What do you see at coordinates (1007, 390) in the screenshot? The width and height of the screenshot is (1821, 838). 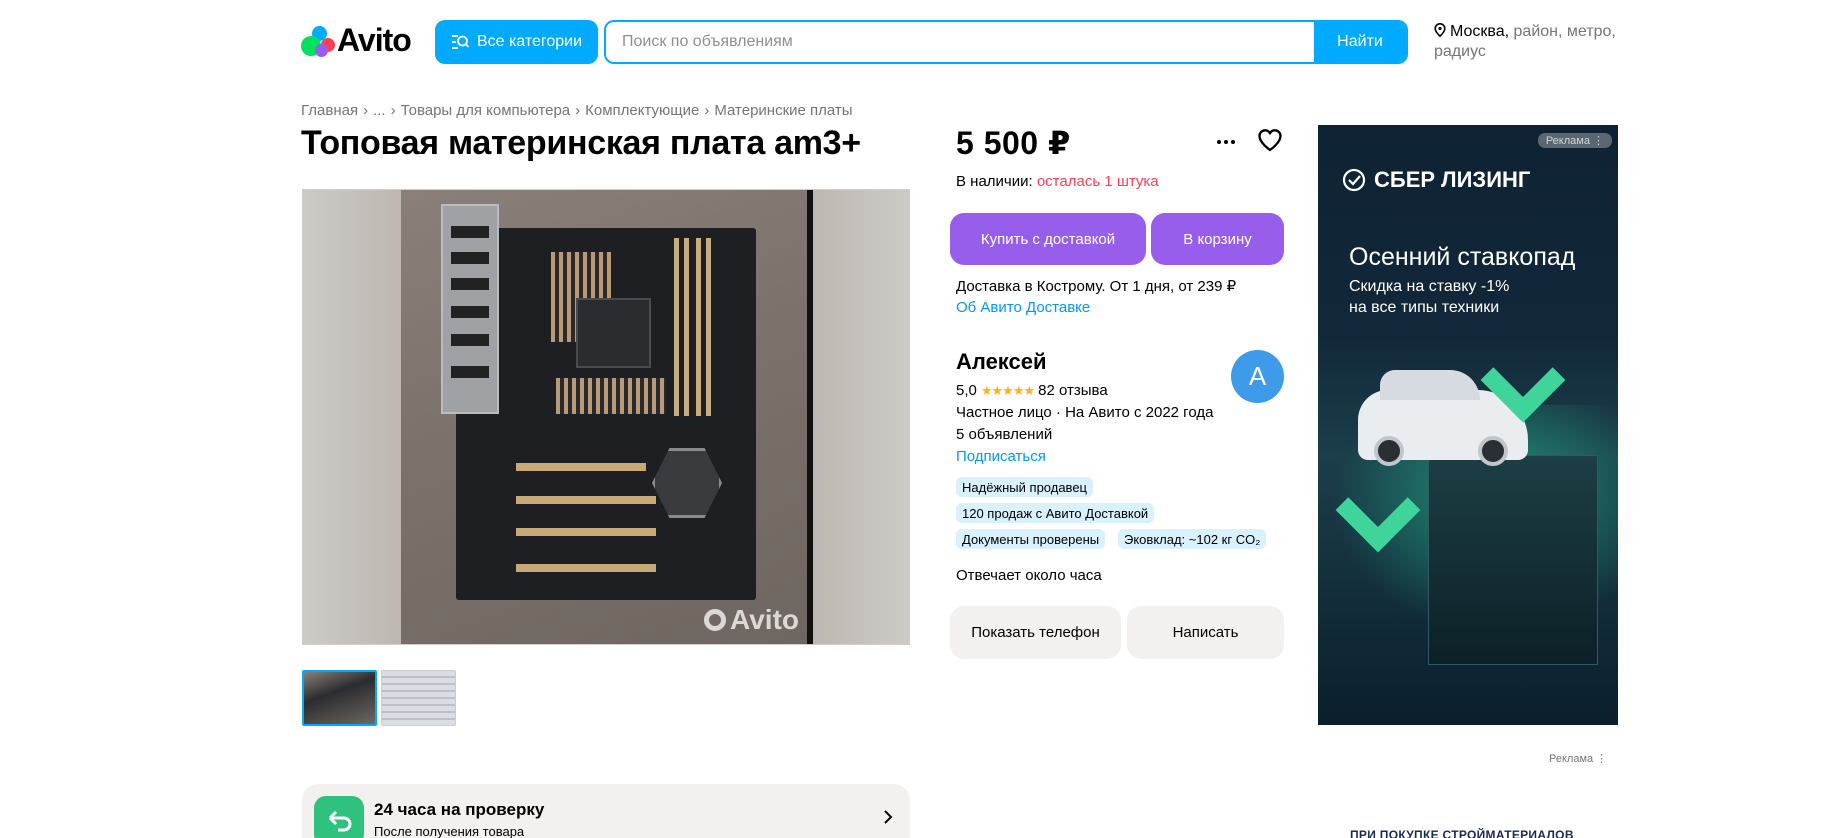 I see `rating-stars-icon: ★★★★★` at bounding box center [1007, 390].